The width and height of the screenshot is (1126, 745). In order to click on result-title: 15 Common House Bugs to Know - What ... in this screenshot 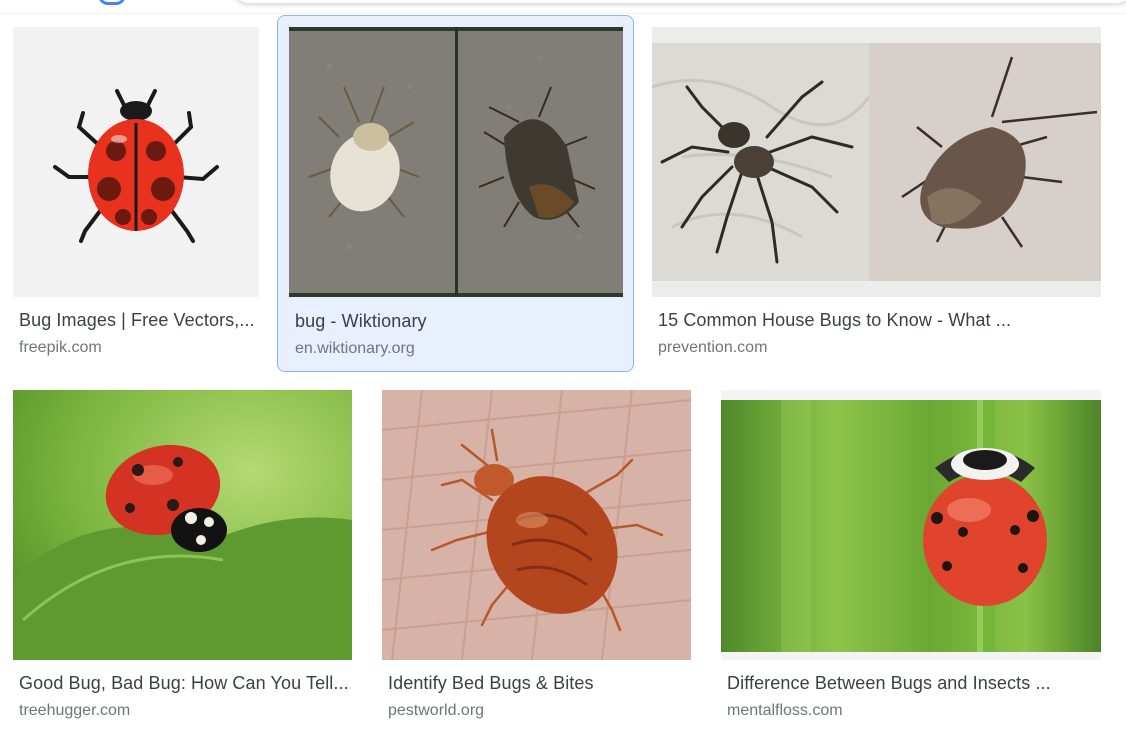, I will do `click(880, 320)`.